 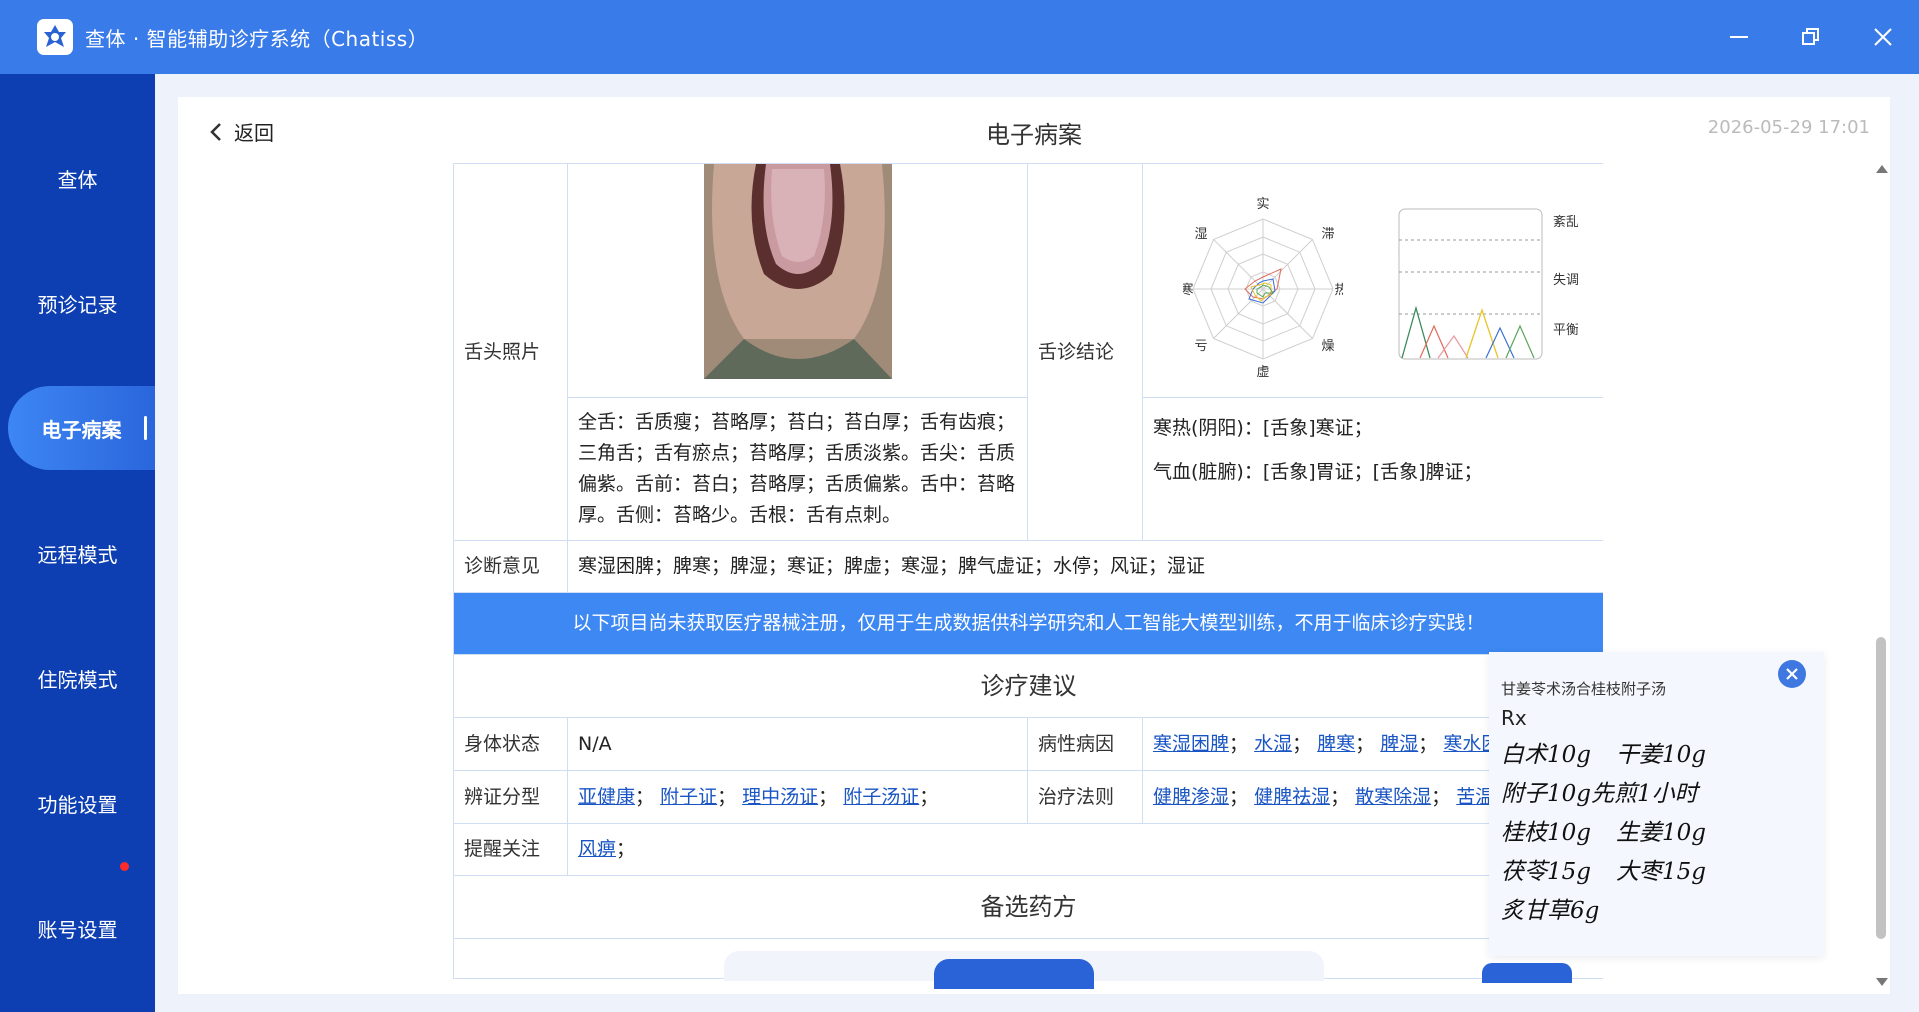 What do you see at coordinates (1546, 833) in the screenshot?
I see `herb-item: 桂枝10g` at bounding box center [1546, 833].